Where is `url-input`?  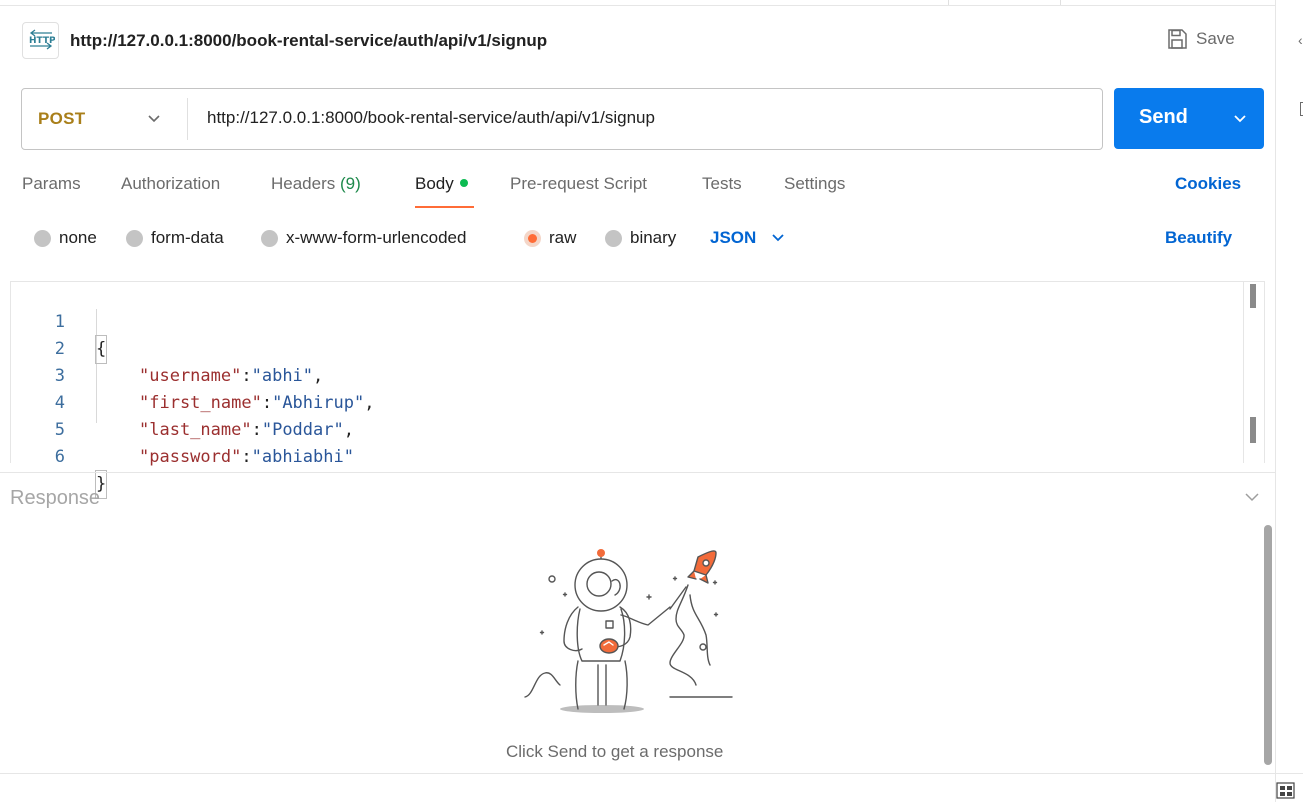 url-input is located at coordinates (647, 118).